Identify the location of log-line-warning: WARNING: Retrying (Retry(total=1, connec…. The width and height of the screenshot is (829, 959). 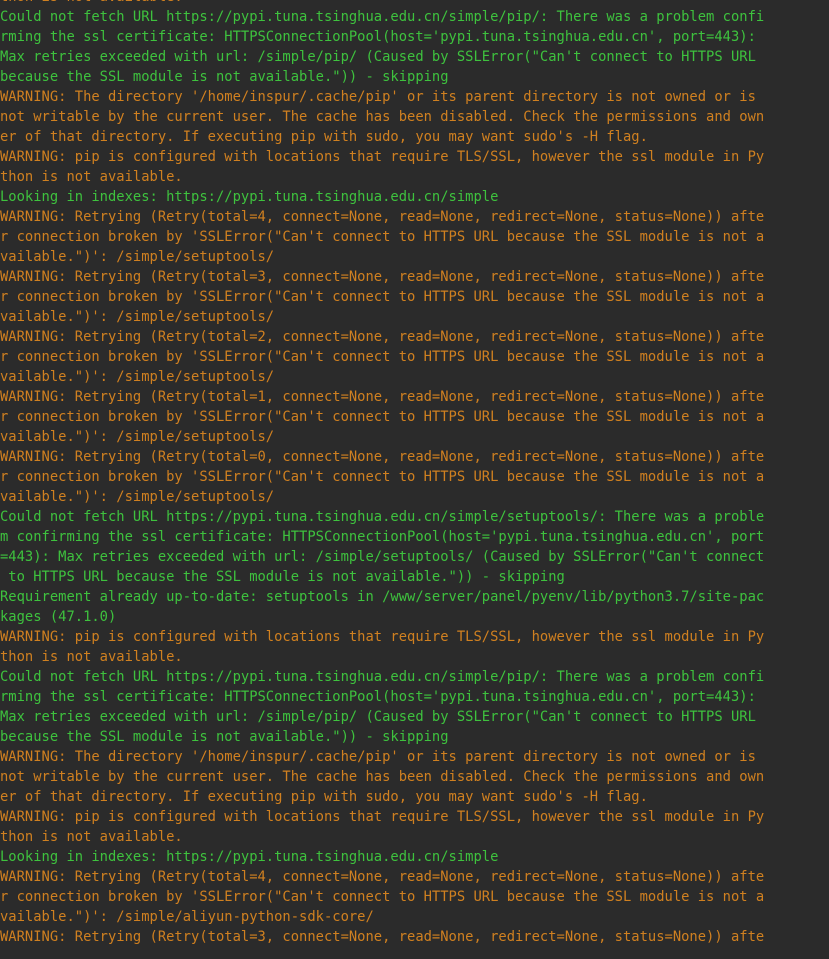
(382, 397).